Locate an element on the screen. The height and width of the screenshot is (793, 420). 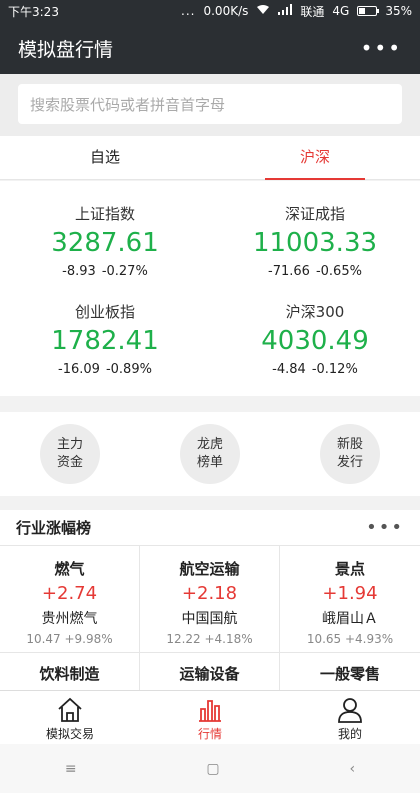
home-button-icon: ▢ is located at coordinates (212, 769).